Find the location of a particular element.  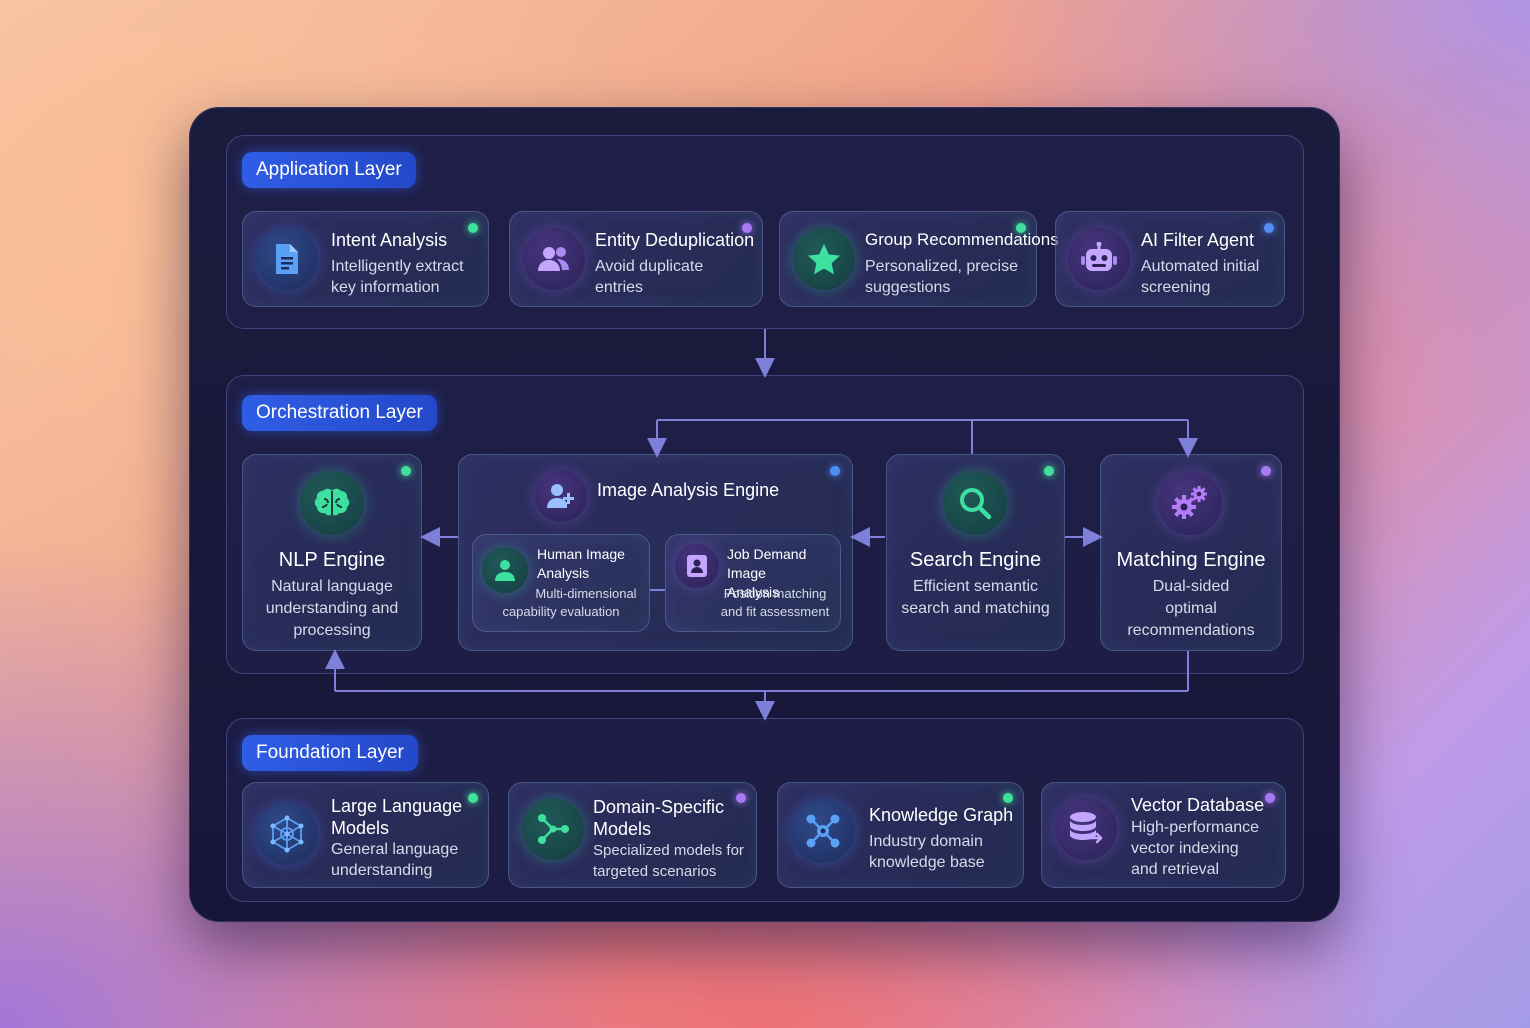

card-desc: Industry domain knowledge base is located at coordinates (927, 852).